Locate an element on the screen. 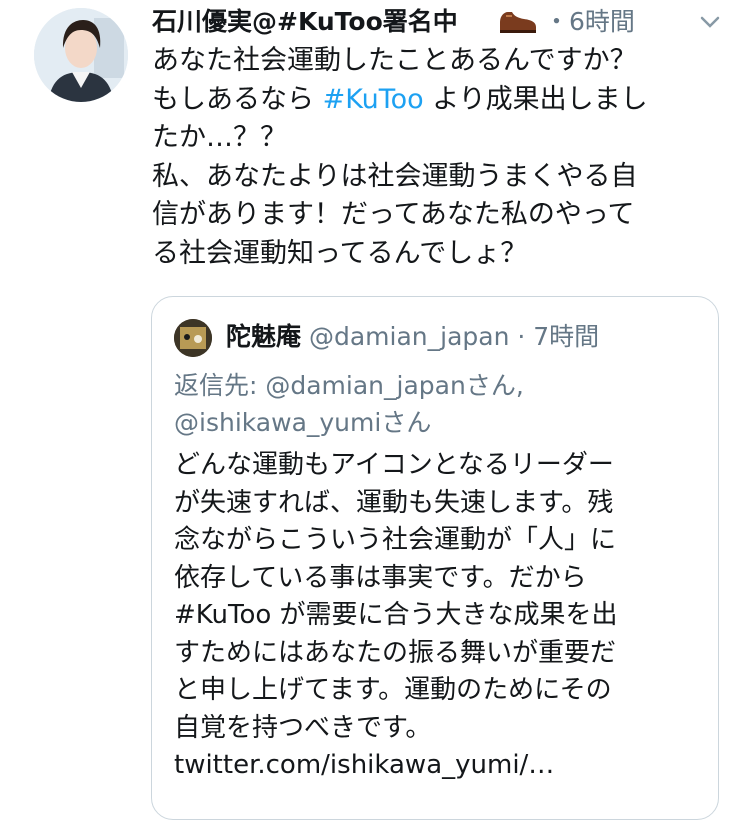 This screenshot has height=834, width=750. quoted-line: が失速すれば、運動も失速します。残 is located at coordinates (394, 502).